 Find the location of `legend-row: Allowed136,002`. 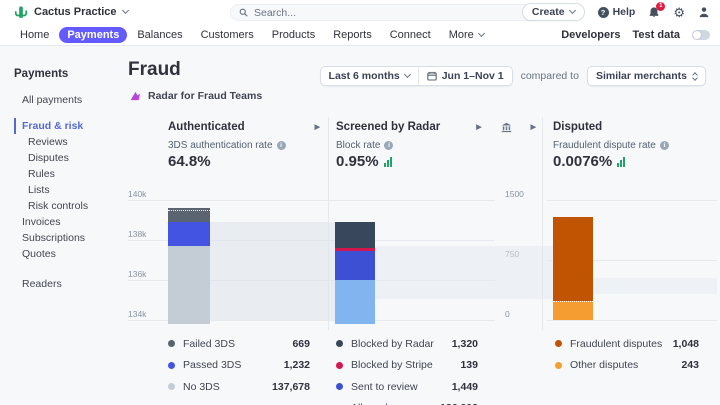

legend-row: Allowed136,002 is located at coordinates (407, 401).